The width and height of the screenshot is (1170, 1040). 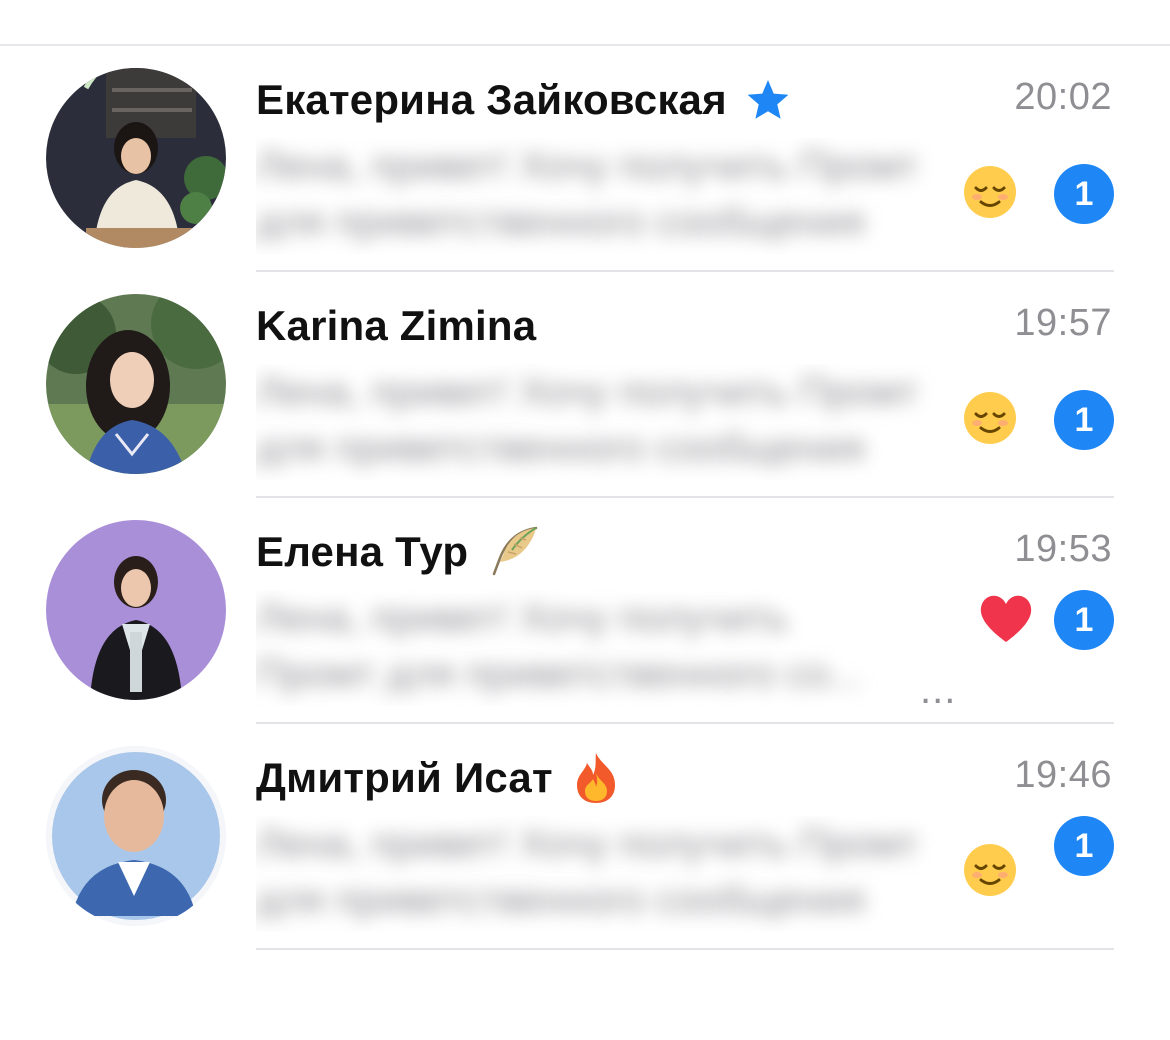 I want to click on chat-name-line: Karina Zimina, so click(x=396, y=326).